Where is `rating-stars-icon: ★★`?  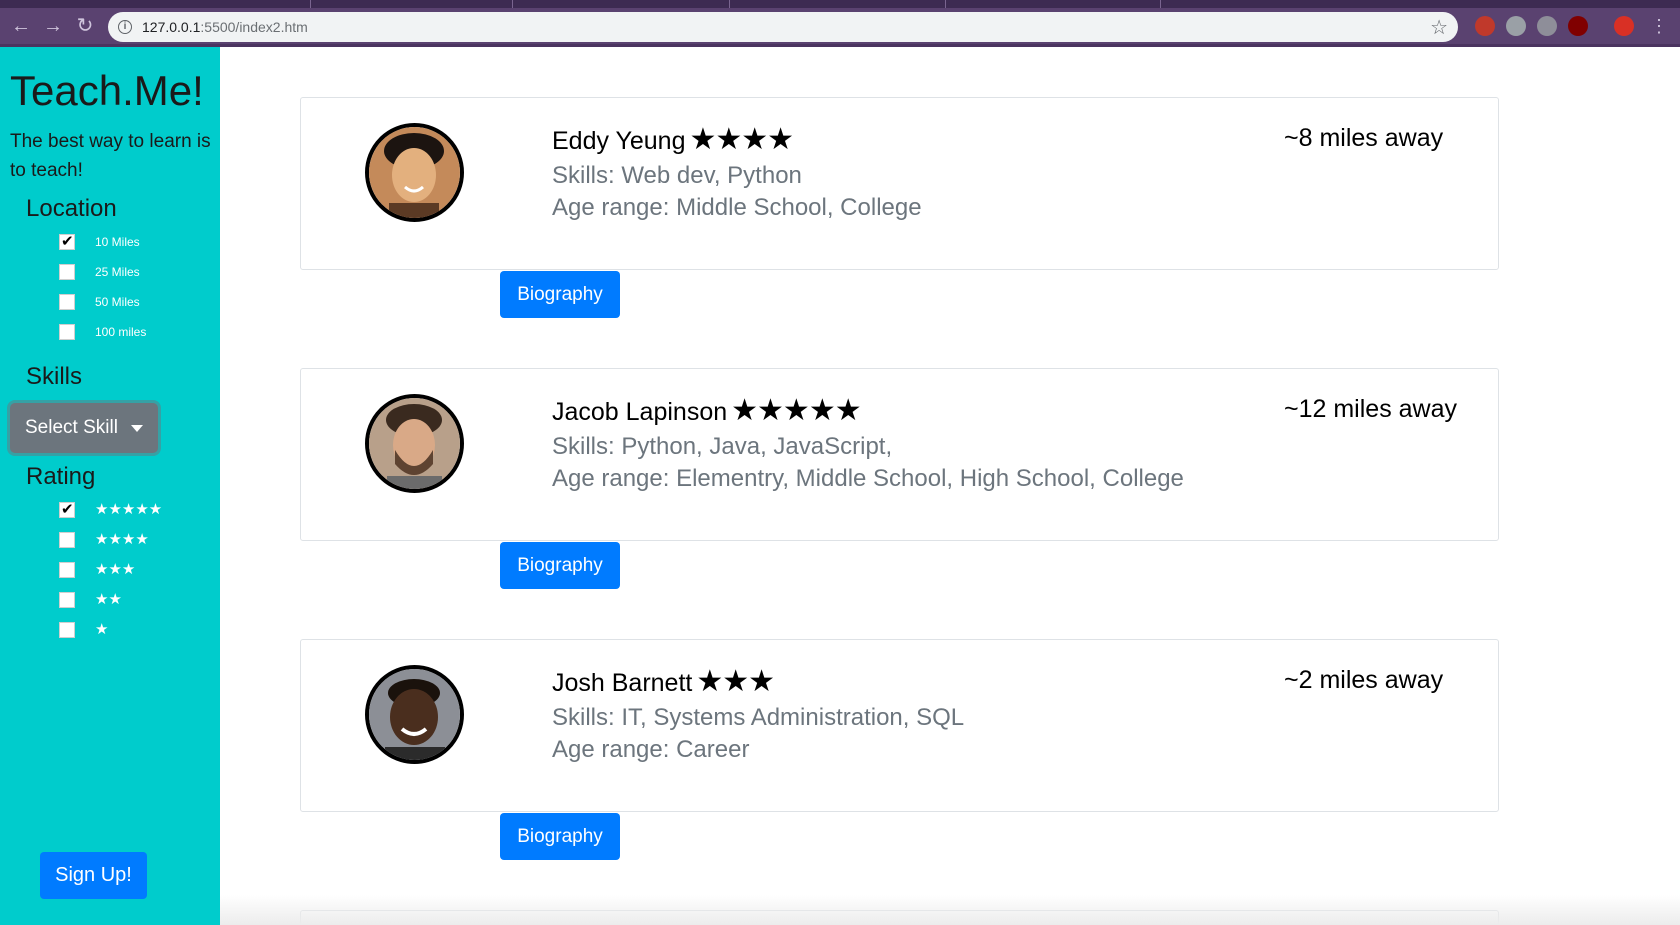
rating-stars-icon: ★★ is located at coordinates (108, 599).